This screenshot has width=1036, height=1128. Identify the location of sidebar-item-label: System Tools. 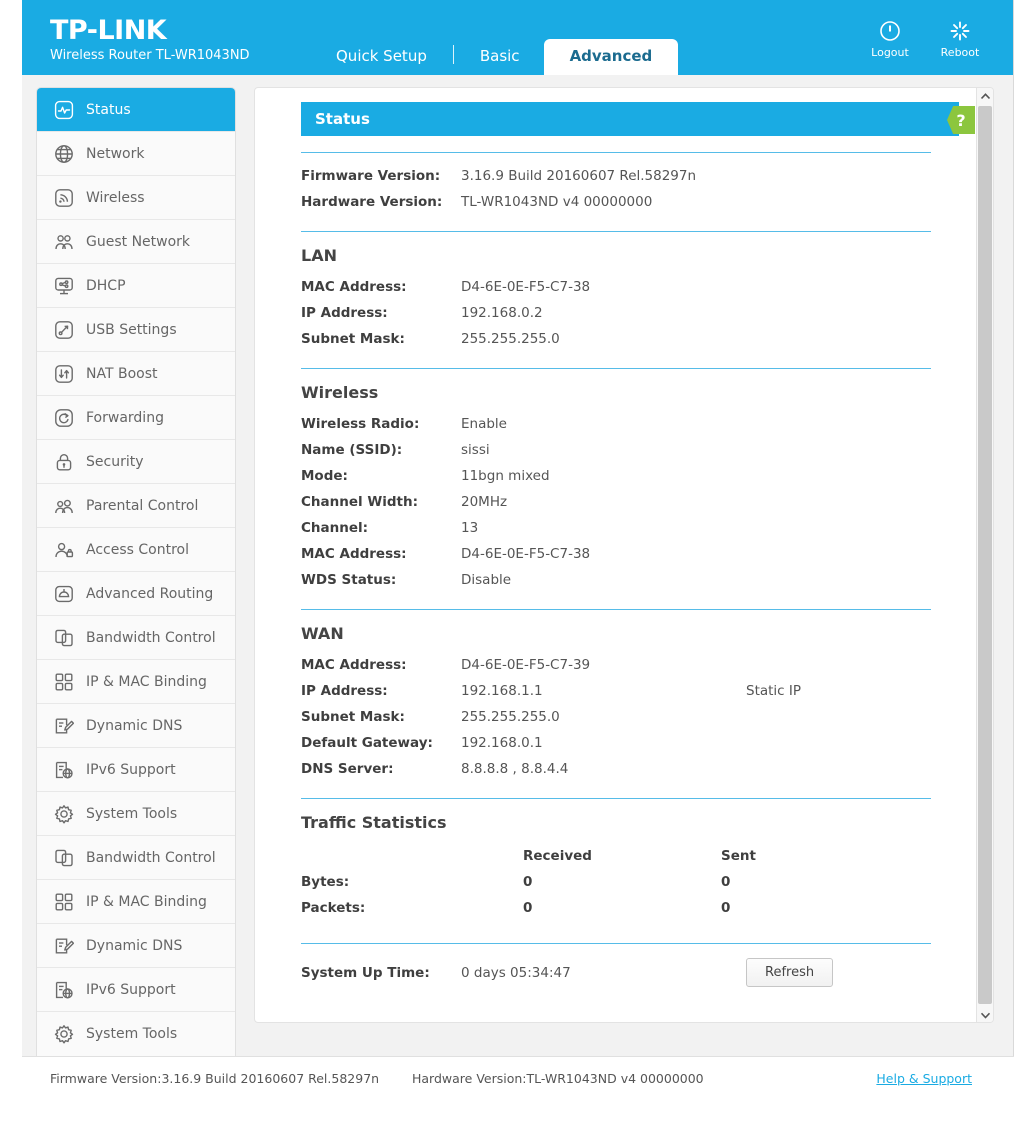
(132, 1034).